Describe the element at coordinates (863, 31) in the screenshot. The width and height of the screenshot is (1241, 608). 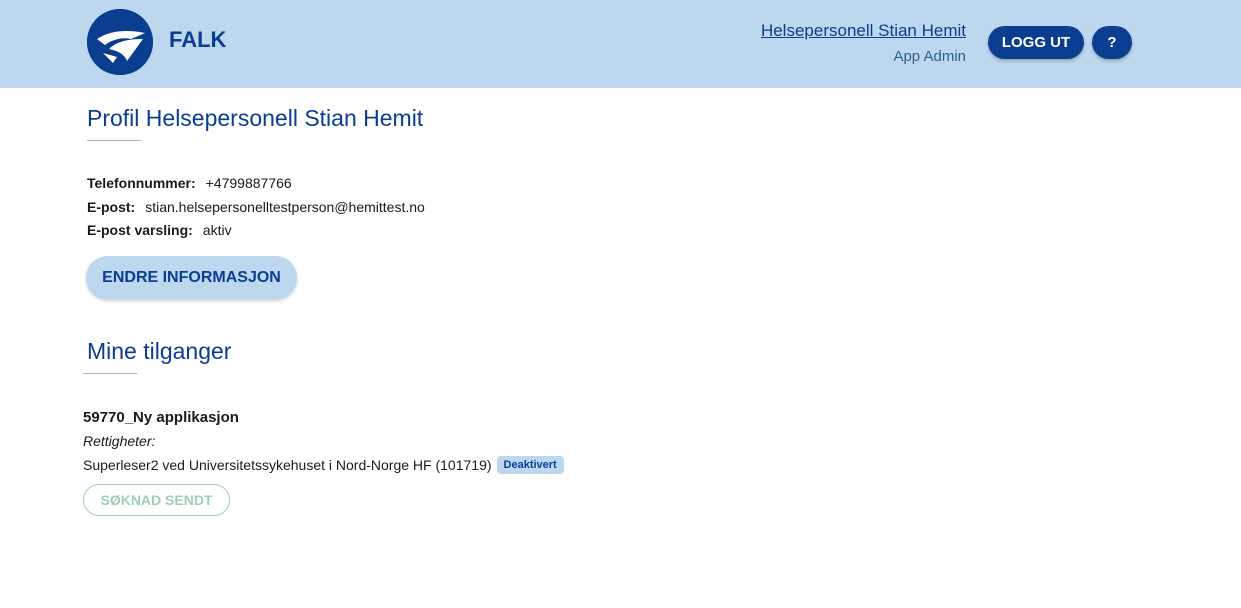
I see `user-name-link: Helsepersonell Stian Hemit` at that location.